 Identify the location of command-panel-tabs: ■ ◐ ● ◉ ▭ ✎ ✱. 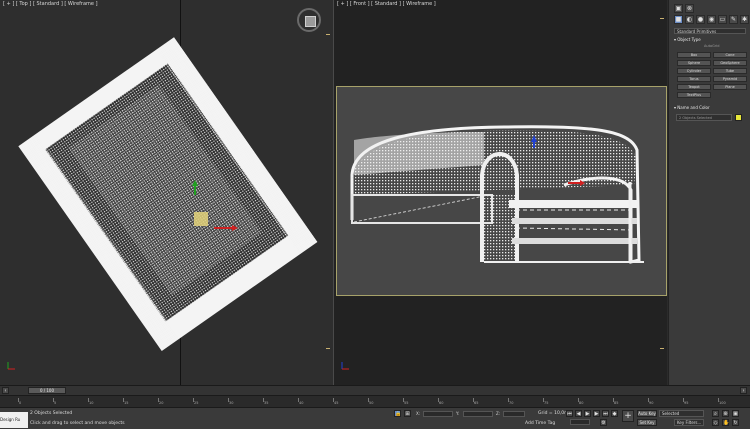
(712, 20).